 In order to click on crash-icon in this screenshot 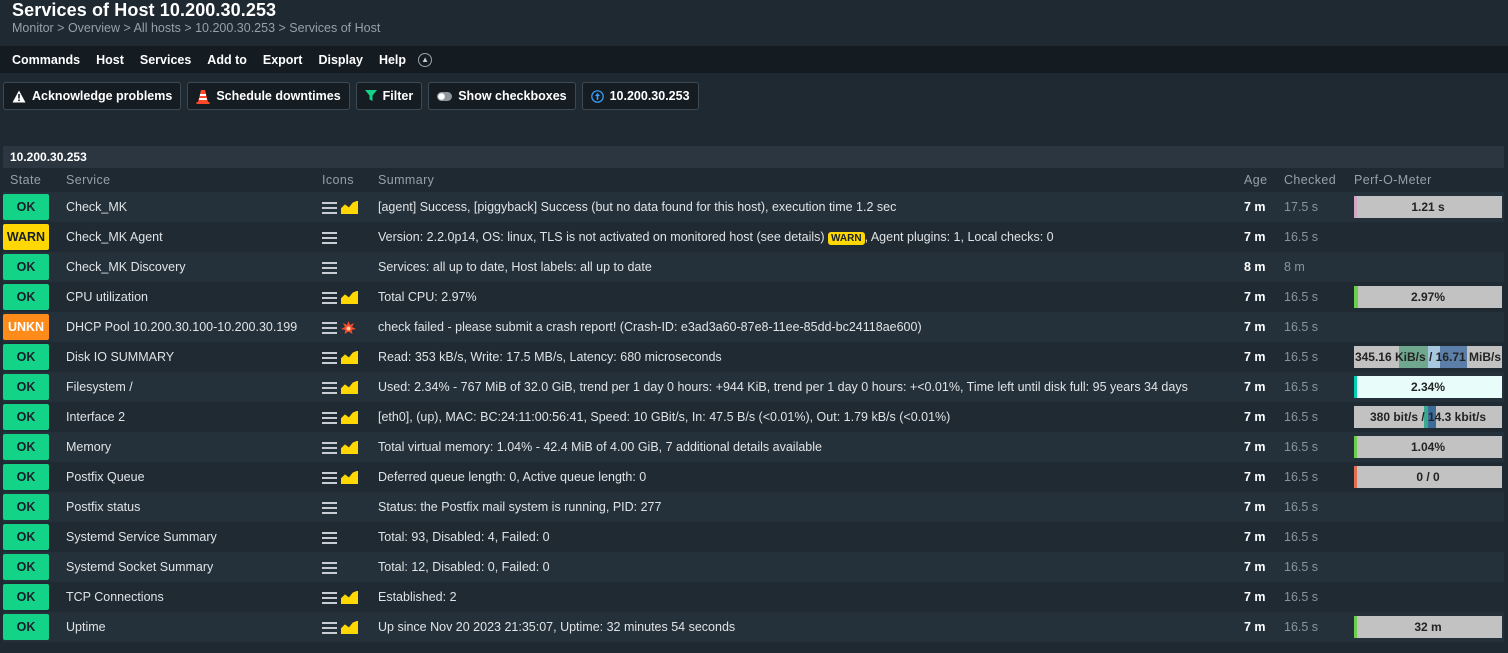, I will do `click(348, 327)`.